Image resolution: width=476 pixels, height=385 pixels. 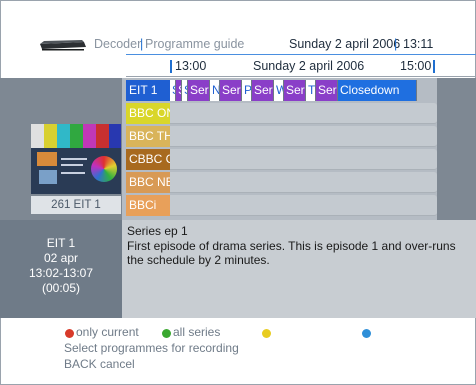 I want to click on channel-row: BBC TH, so click(x=281, y=136).